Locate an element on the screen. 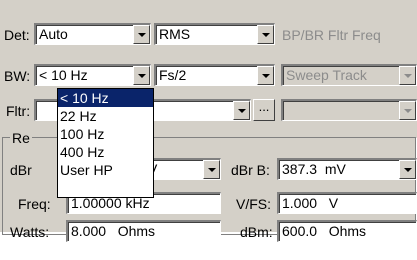  watts-input: 8.000 Ohms is located at coordinates (143, 231).